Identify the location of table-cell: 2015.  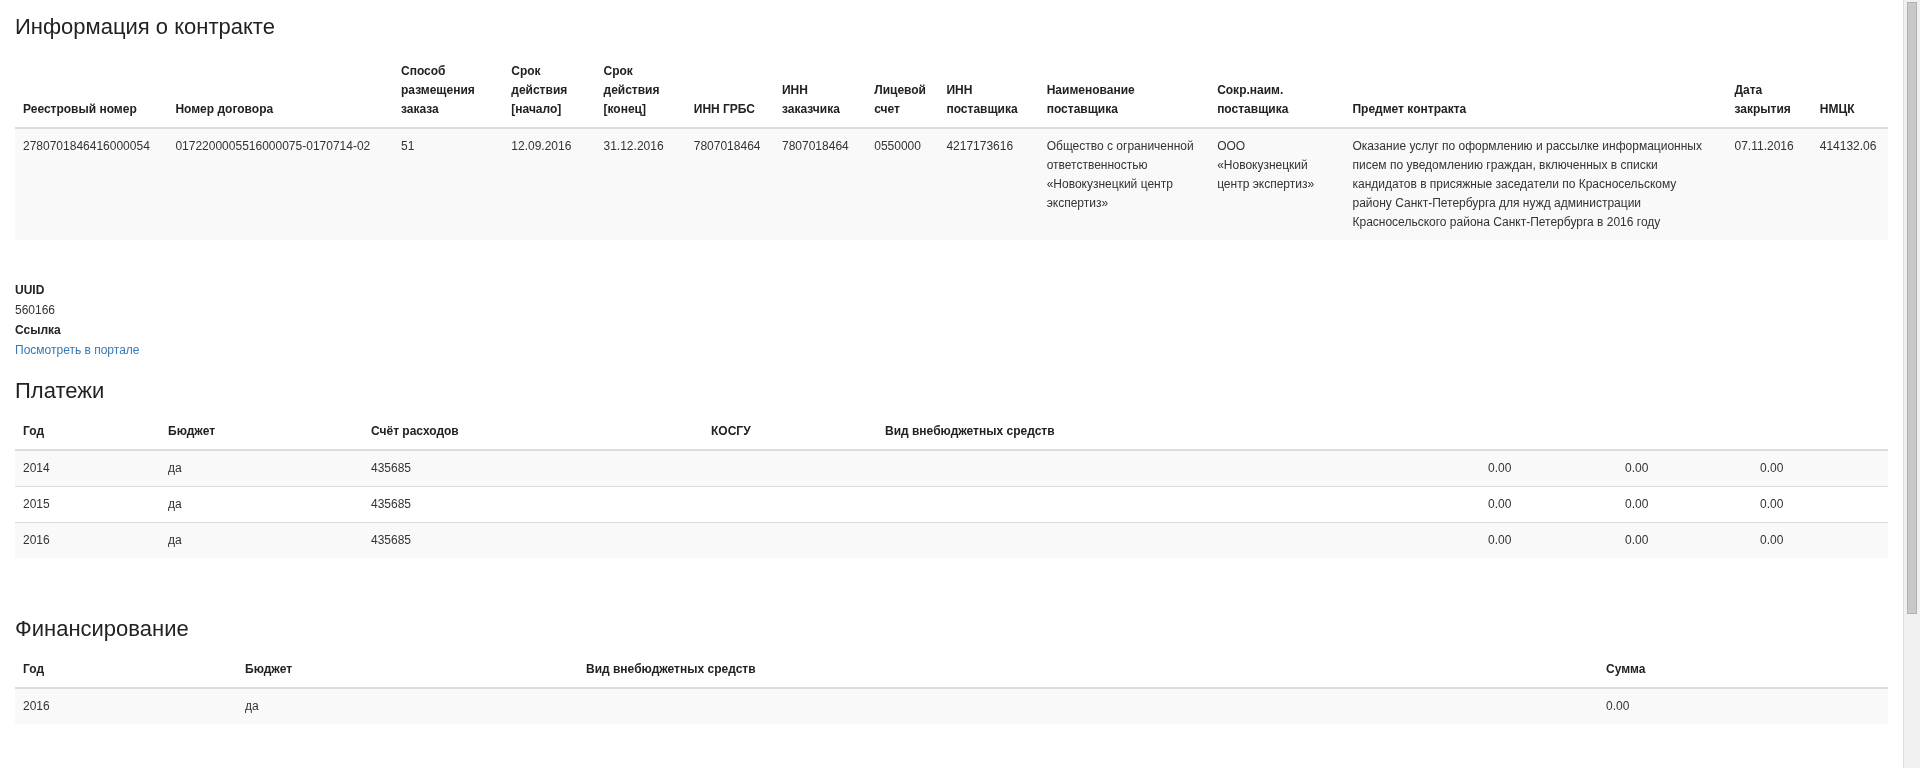
(87, 504).